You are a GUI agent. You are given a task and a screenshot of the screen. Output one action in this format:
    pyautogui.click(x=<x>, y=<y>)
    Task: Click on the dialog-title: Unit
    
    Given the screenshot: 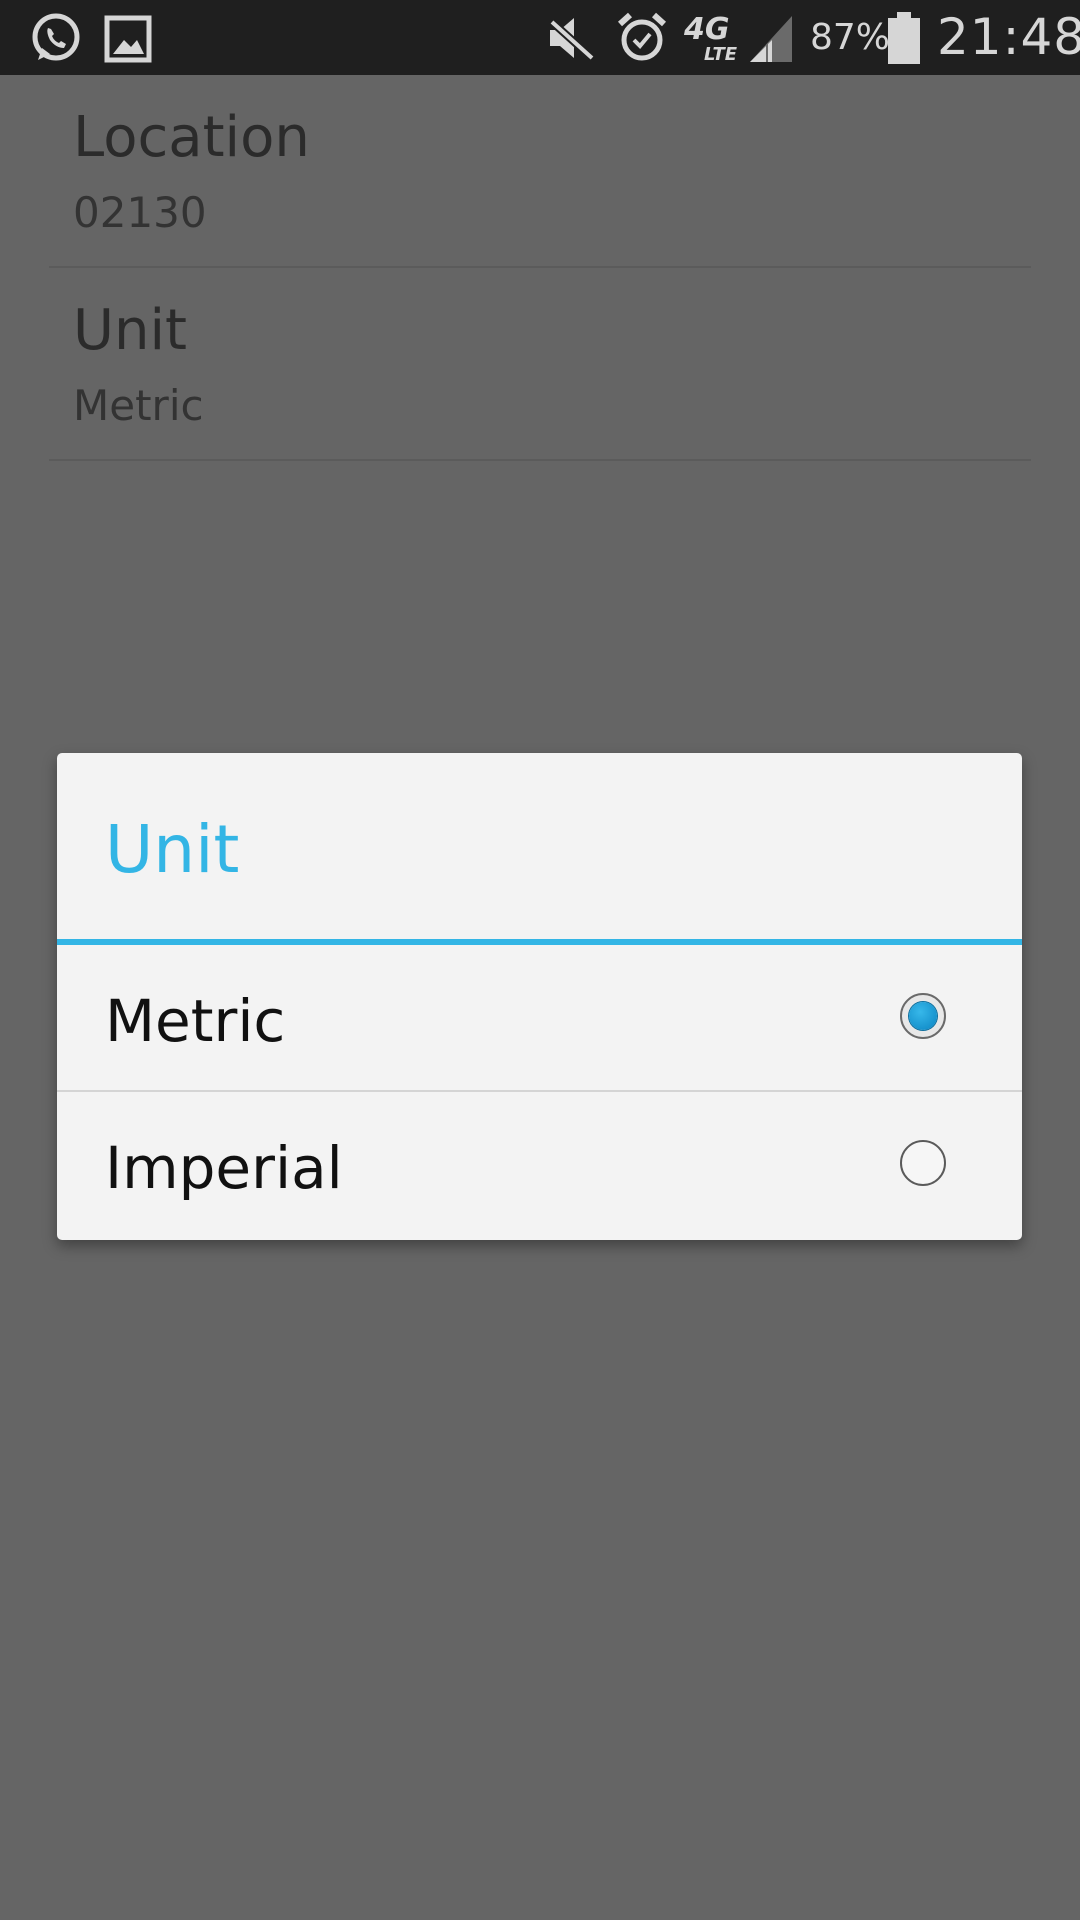 What is the action you would take?
    pyautogui.click(x=172, y=849)
    